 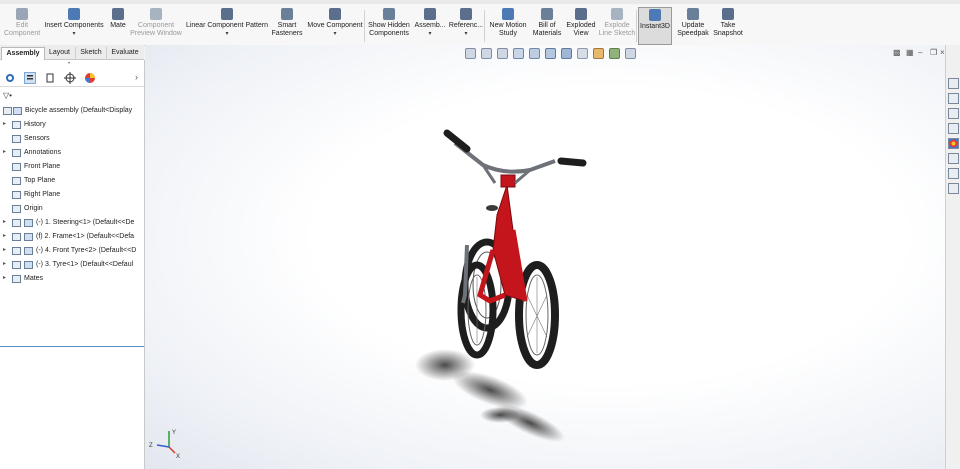 I want to click on tree-top-plane: Top Plane, so click(x=72, y=180).